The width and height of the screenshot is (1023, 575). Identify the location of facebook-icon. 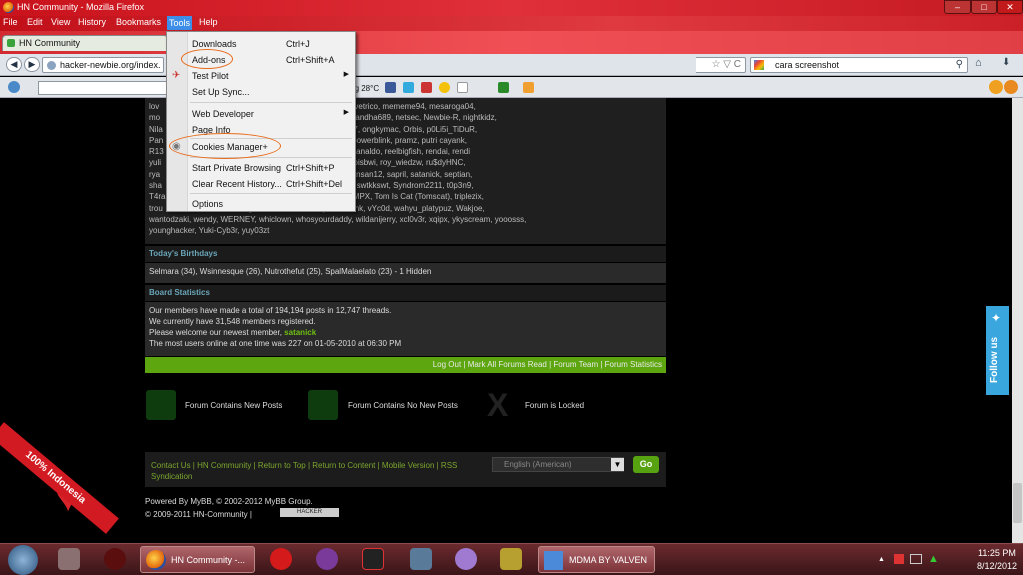
(390, 87).